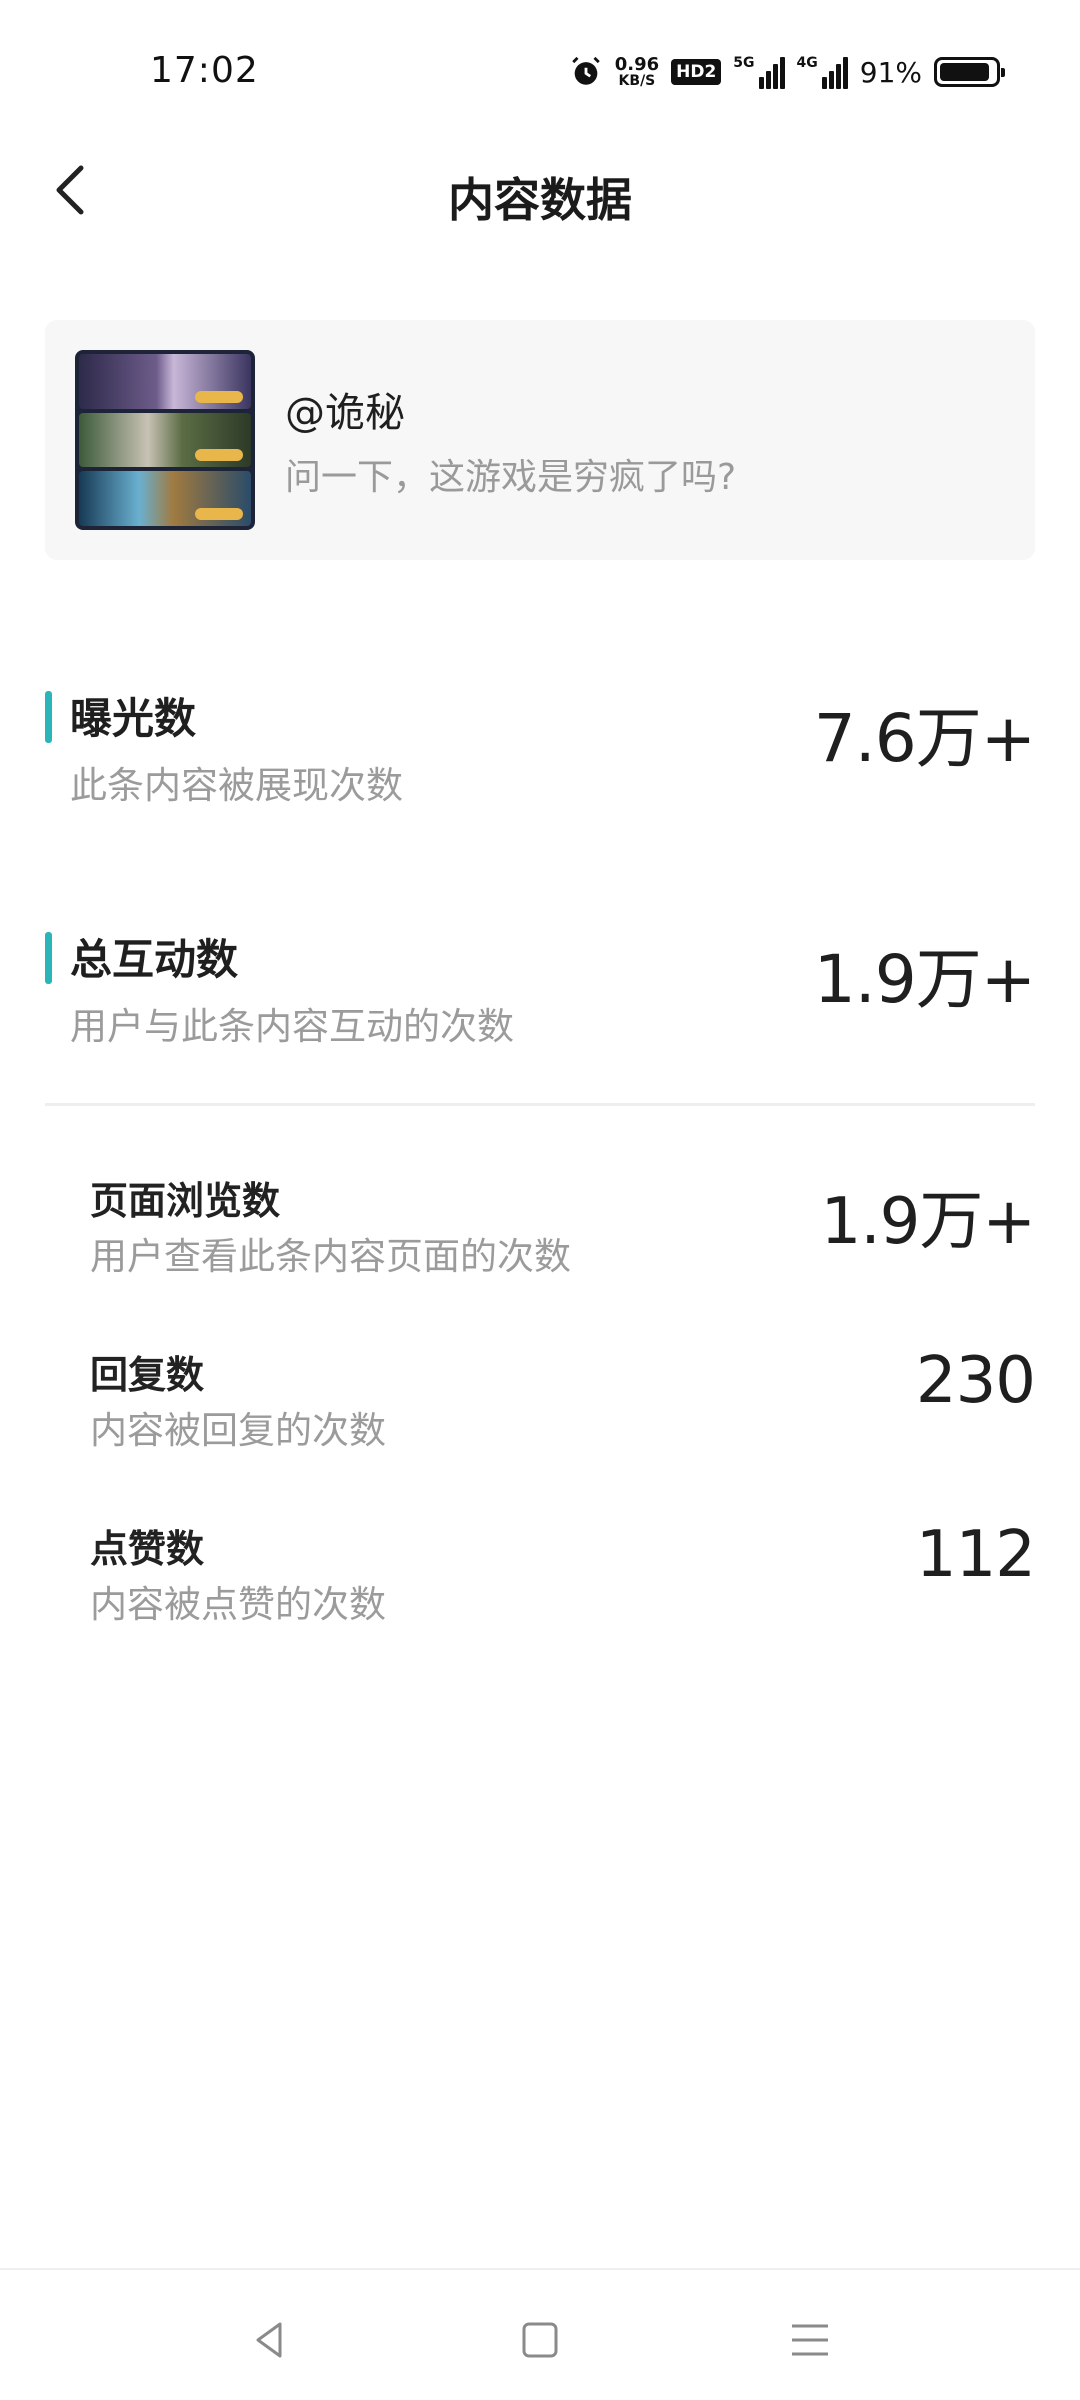 The width and height of the screenshot is (1080, 2400). What do you see at coordinates (540, 440) in the screenshot?
I see `post-card: @诡秘 问一下，这游戏是穷疯了吗?` at bounding box center [540, 440].